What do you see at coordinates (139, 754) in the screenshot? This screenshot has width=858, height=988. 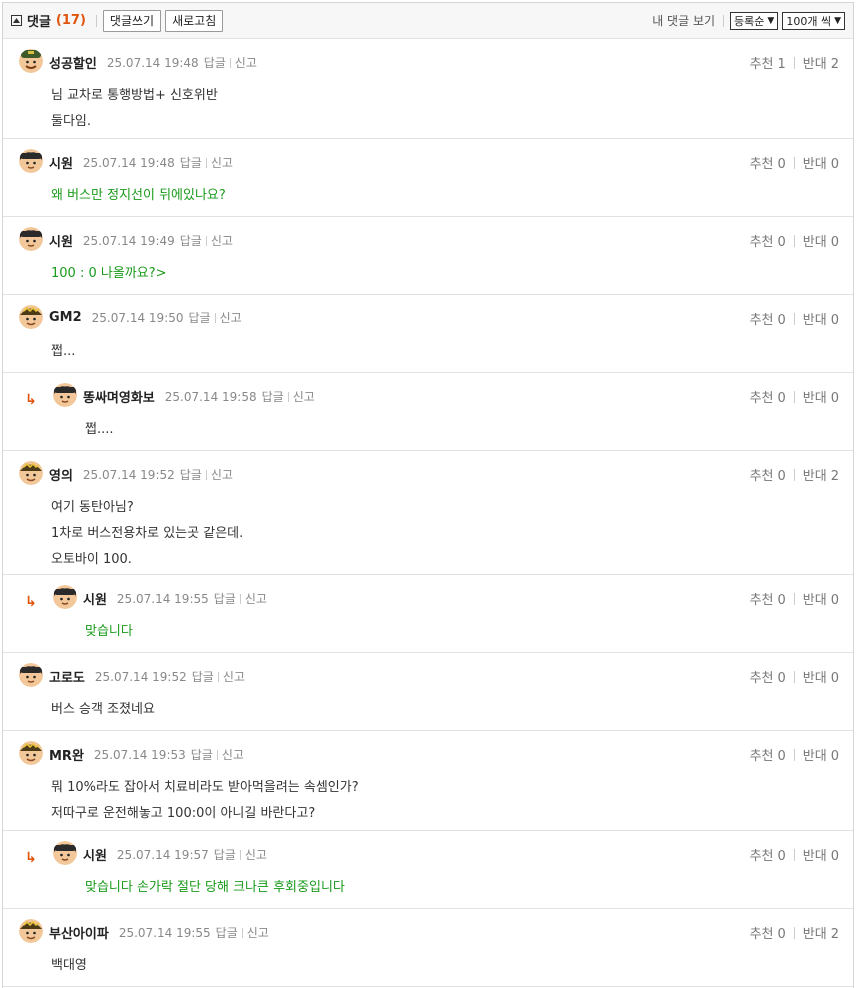 I see `comment-date: 25.07.14 19:53` at bounding box center [139, 754].